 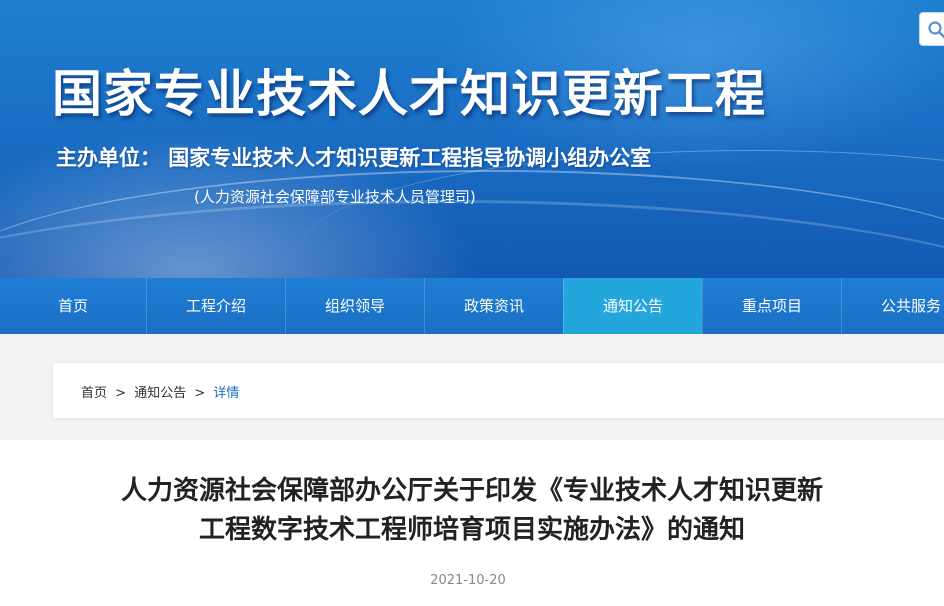 I want to click on host-organization: 主办单位： 国家专业技术人才知识更新工程指导协调小组办公室, so click(x=354, y=158).